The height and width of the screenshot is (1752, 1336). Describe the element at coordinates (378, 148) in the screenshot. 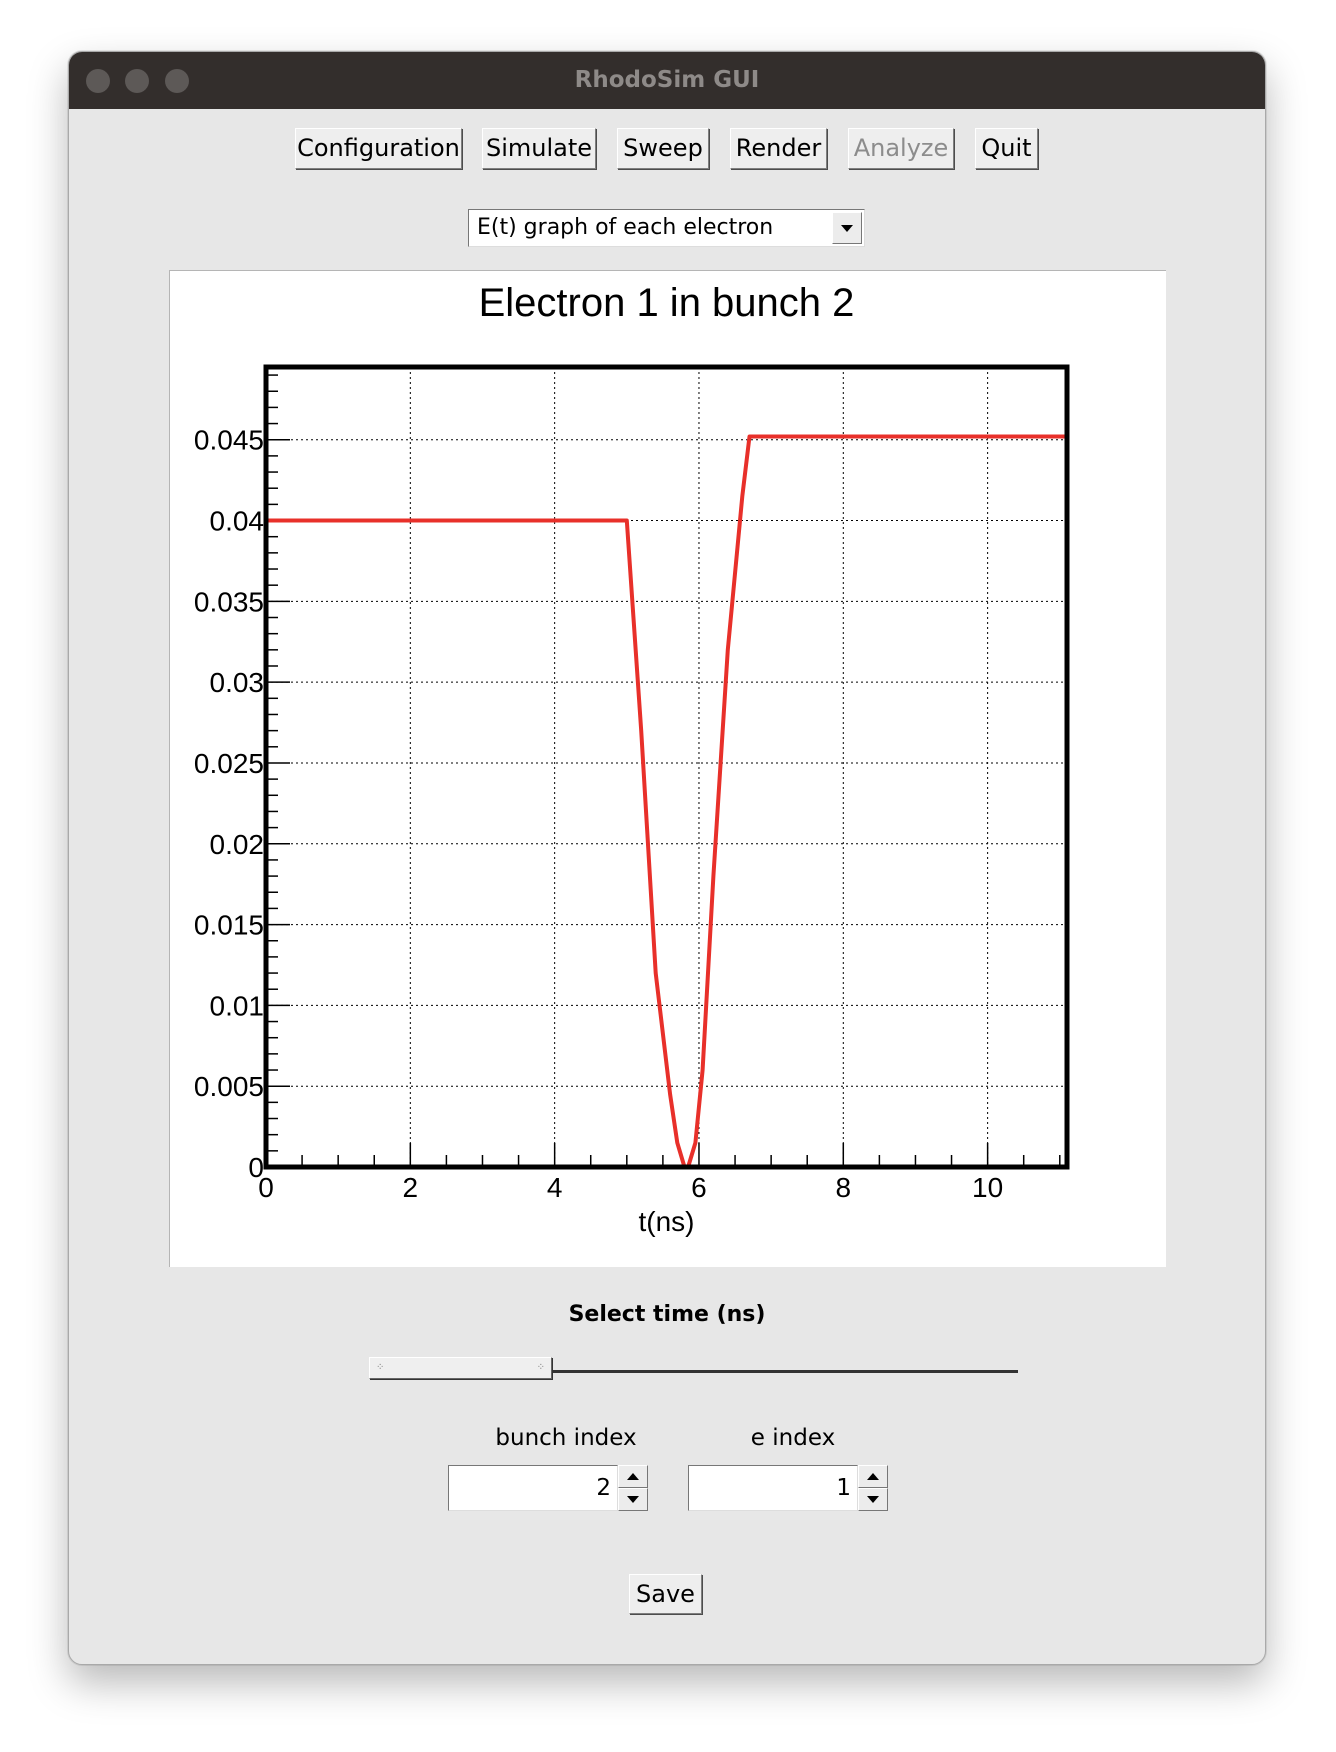

I see `configuration-button: Configuration` at that location.